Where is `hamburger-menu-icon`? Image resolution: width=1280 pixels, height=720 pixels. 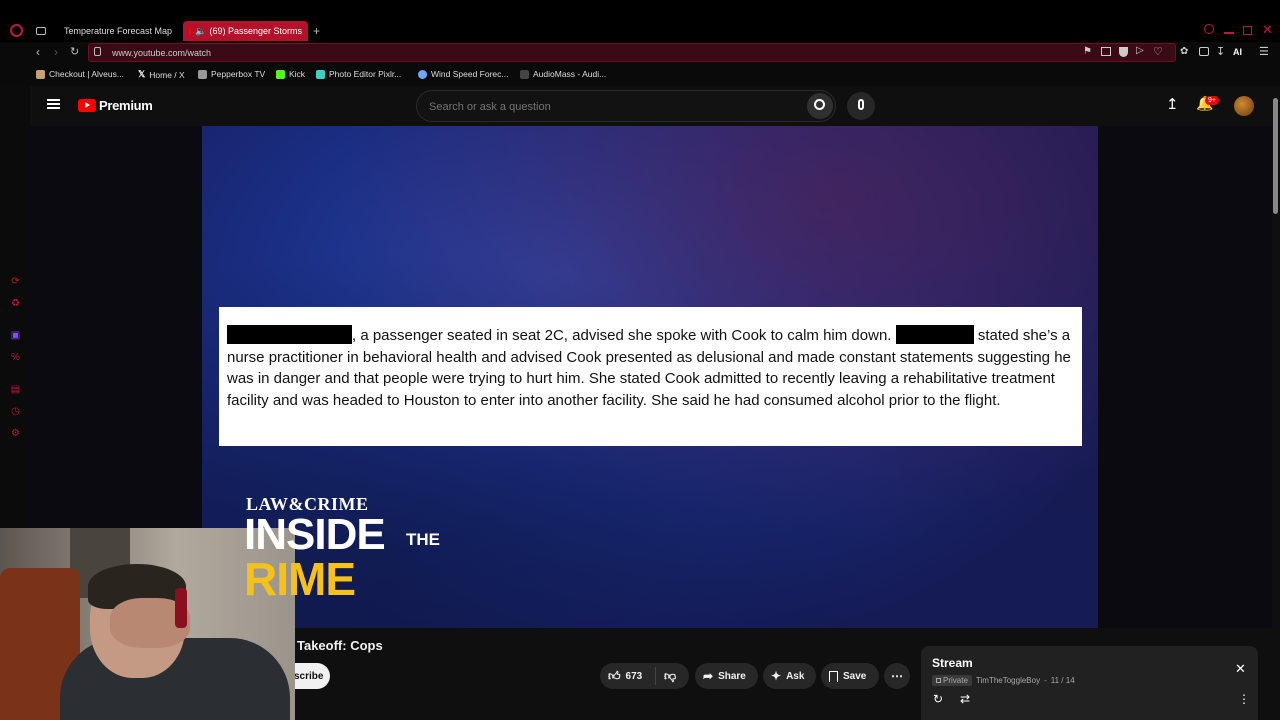 hamburger-menu-icon is located at coordinates (53, 104).